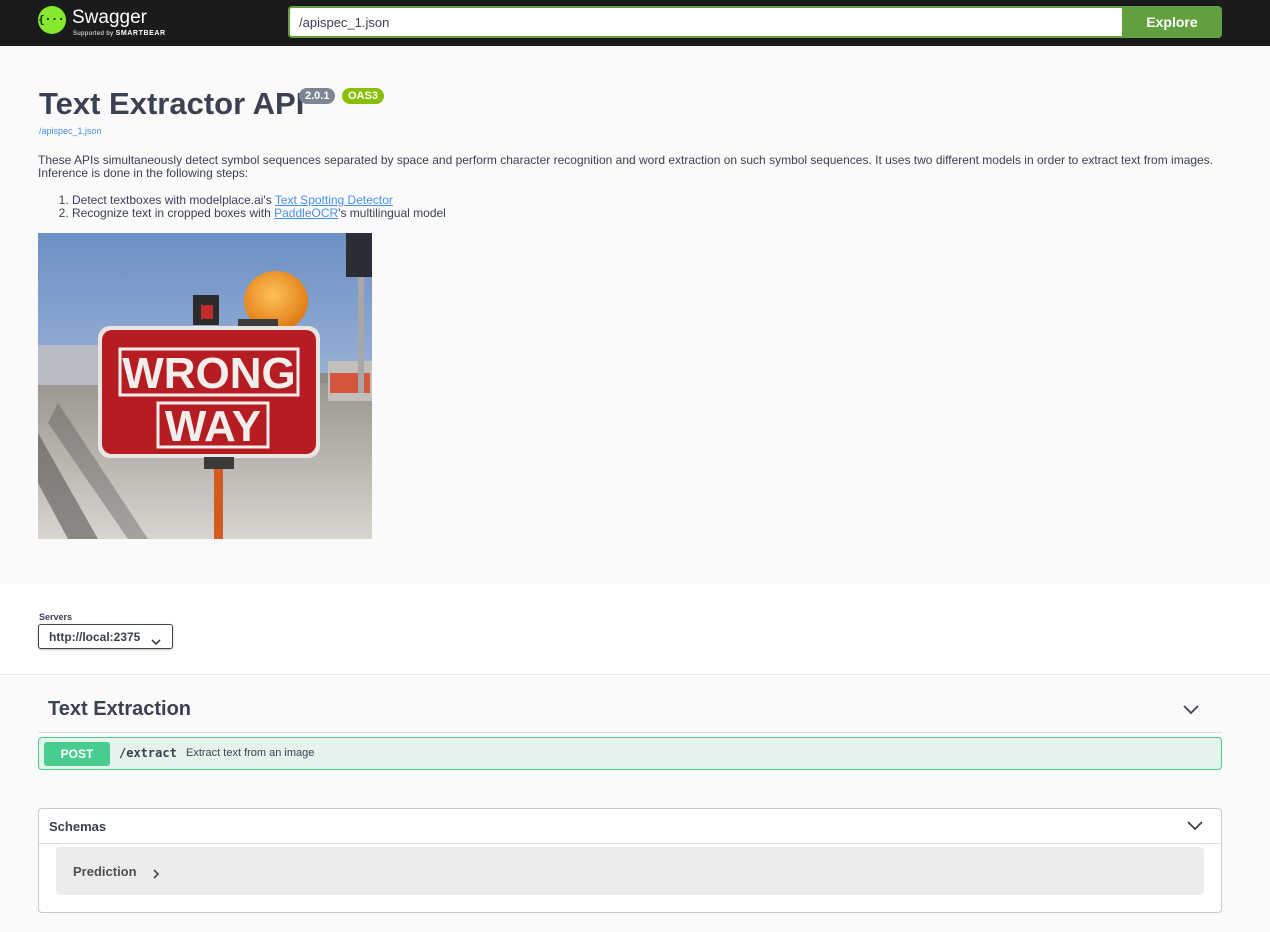  What do you see at coordinates (119, 709) in the screenshot?
I see `tag-title: Text Extraction` at bounding box center [119, 709].